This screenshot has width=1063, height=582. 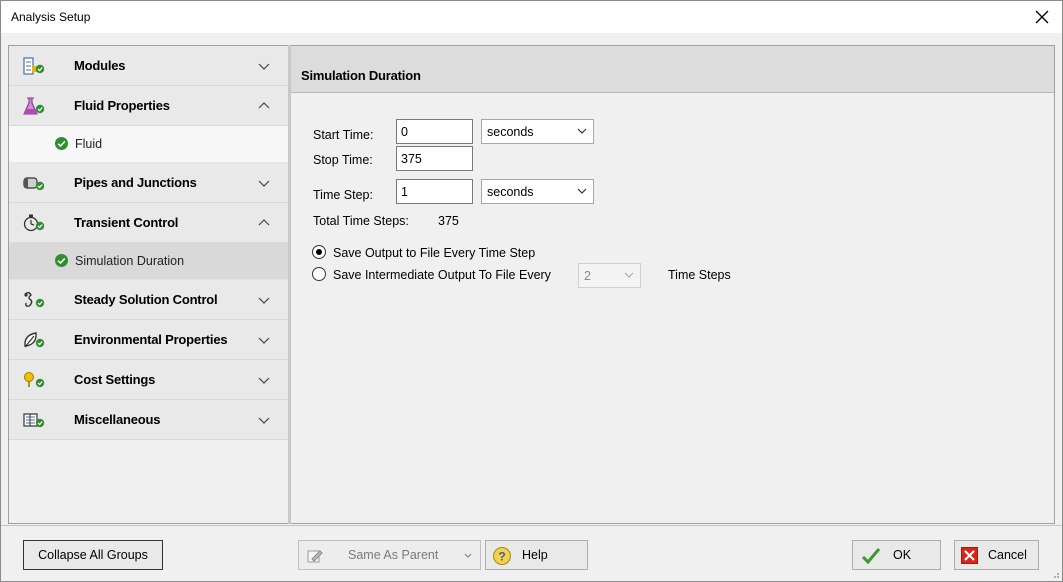 I want to click on title-bar: Analysis Setup, so click(x=531, y=17).